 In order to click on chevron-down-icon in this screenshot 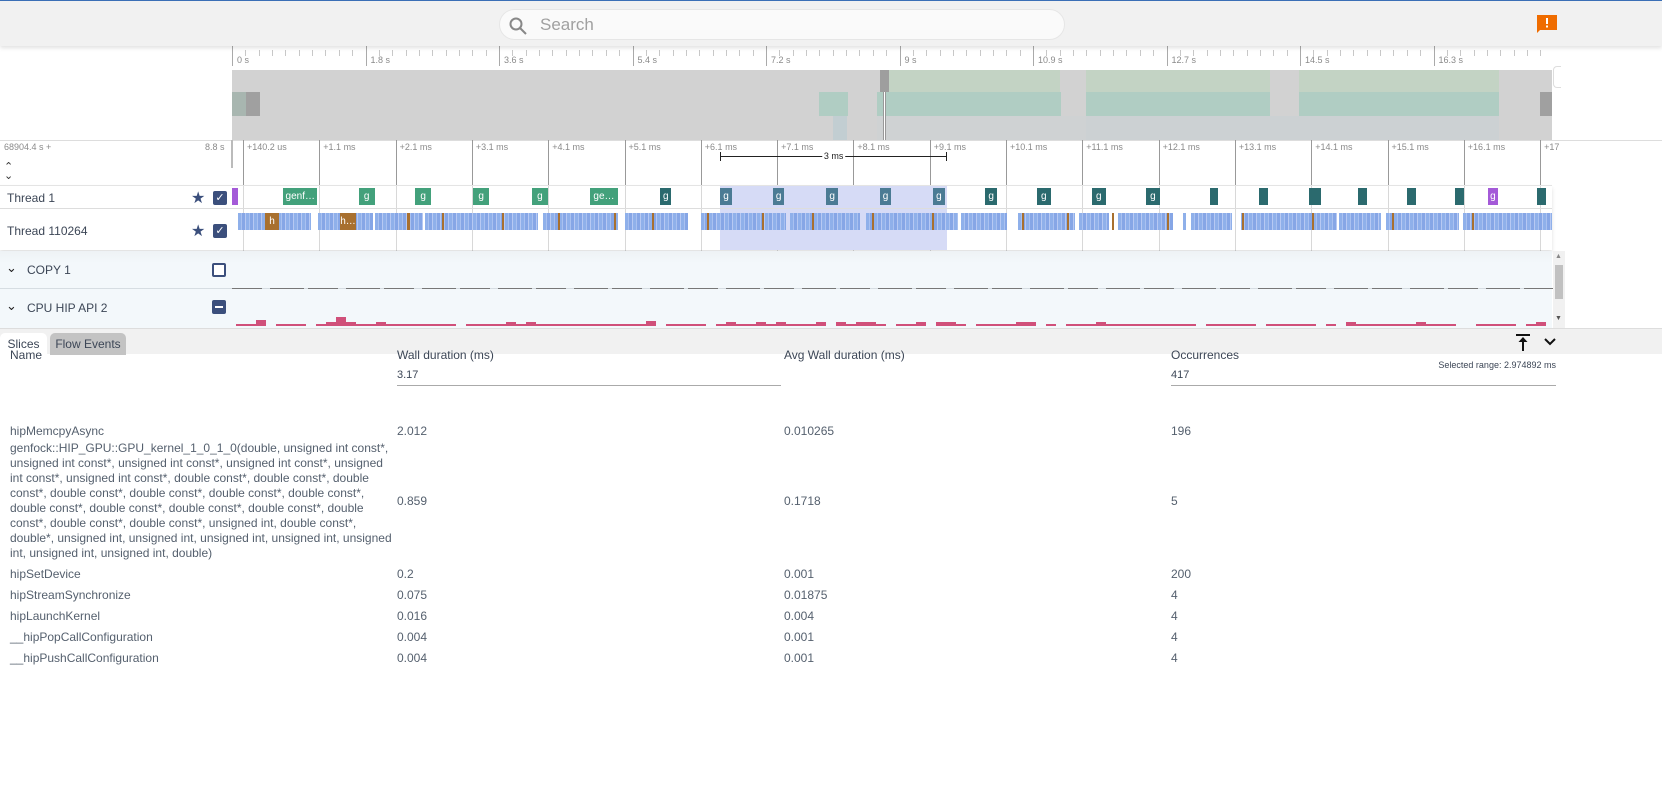, I will do `click(1550, 342)`.